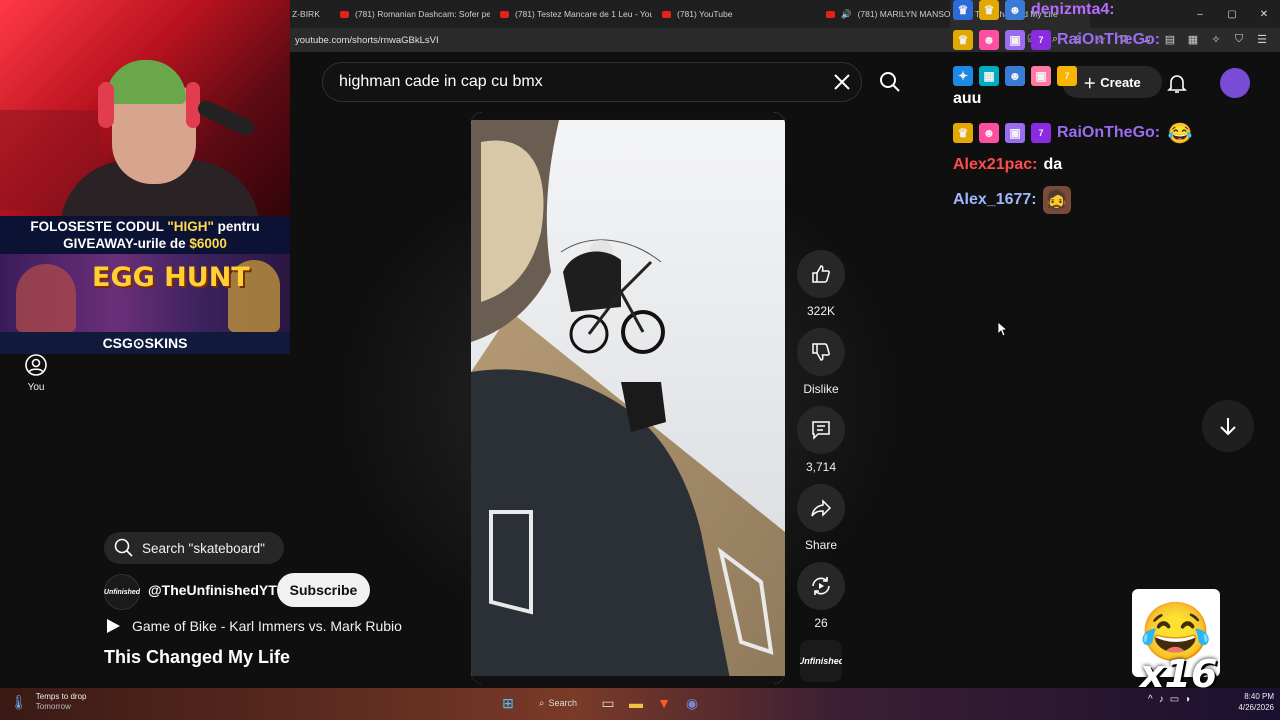 This screenshot has height=720, width=1280. I want to click on remix-count: 26, so click(821, 623).